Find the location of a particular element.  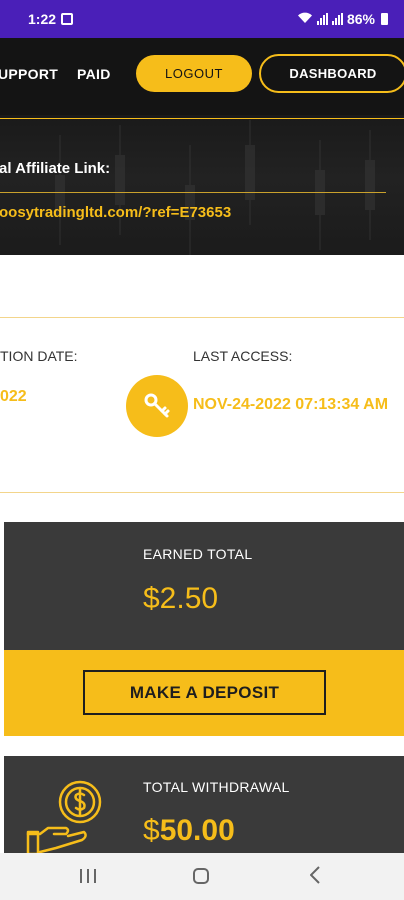

earned-total-card: EARNED TOTAL $2.50 is located at coordinates (204, 586).